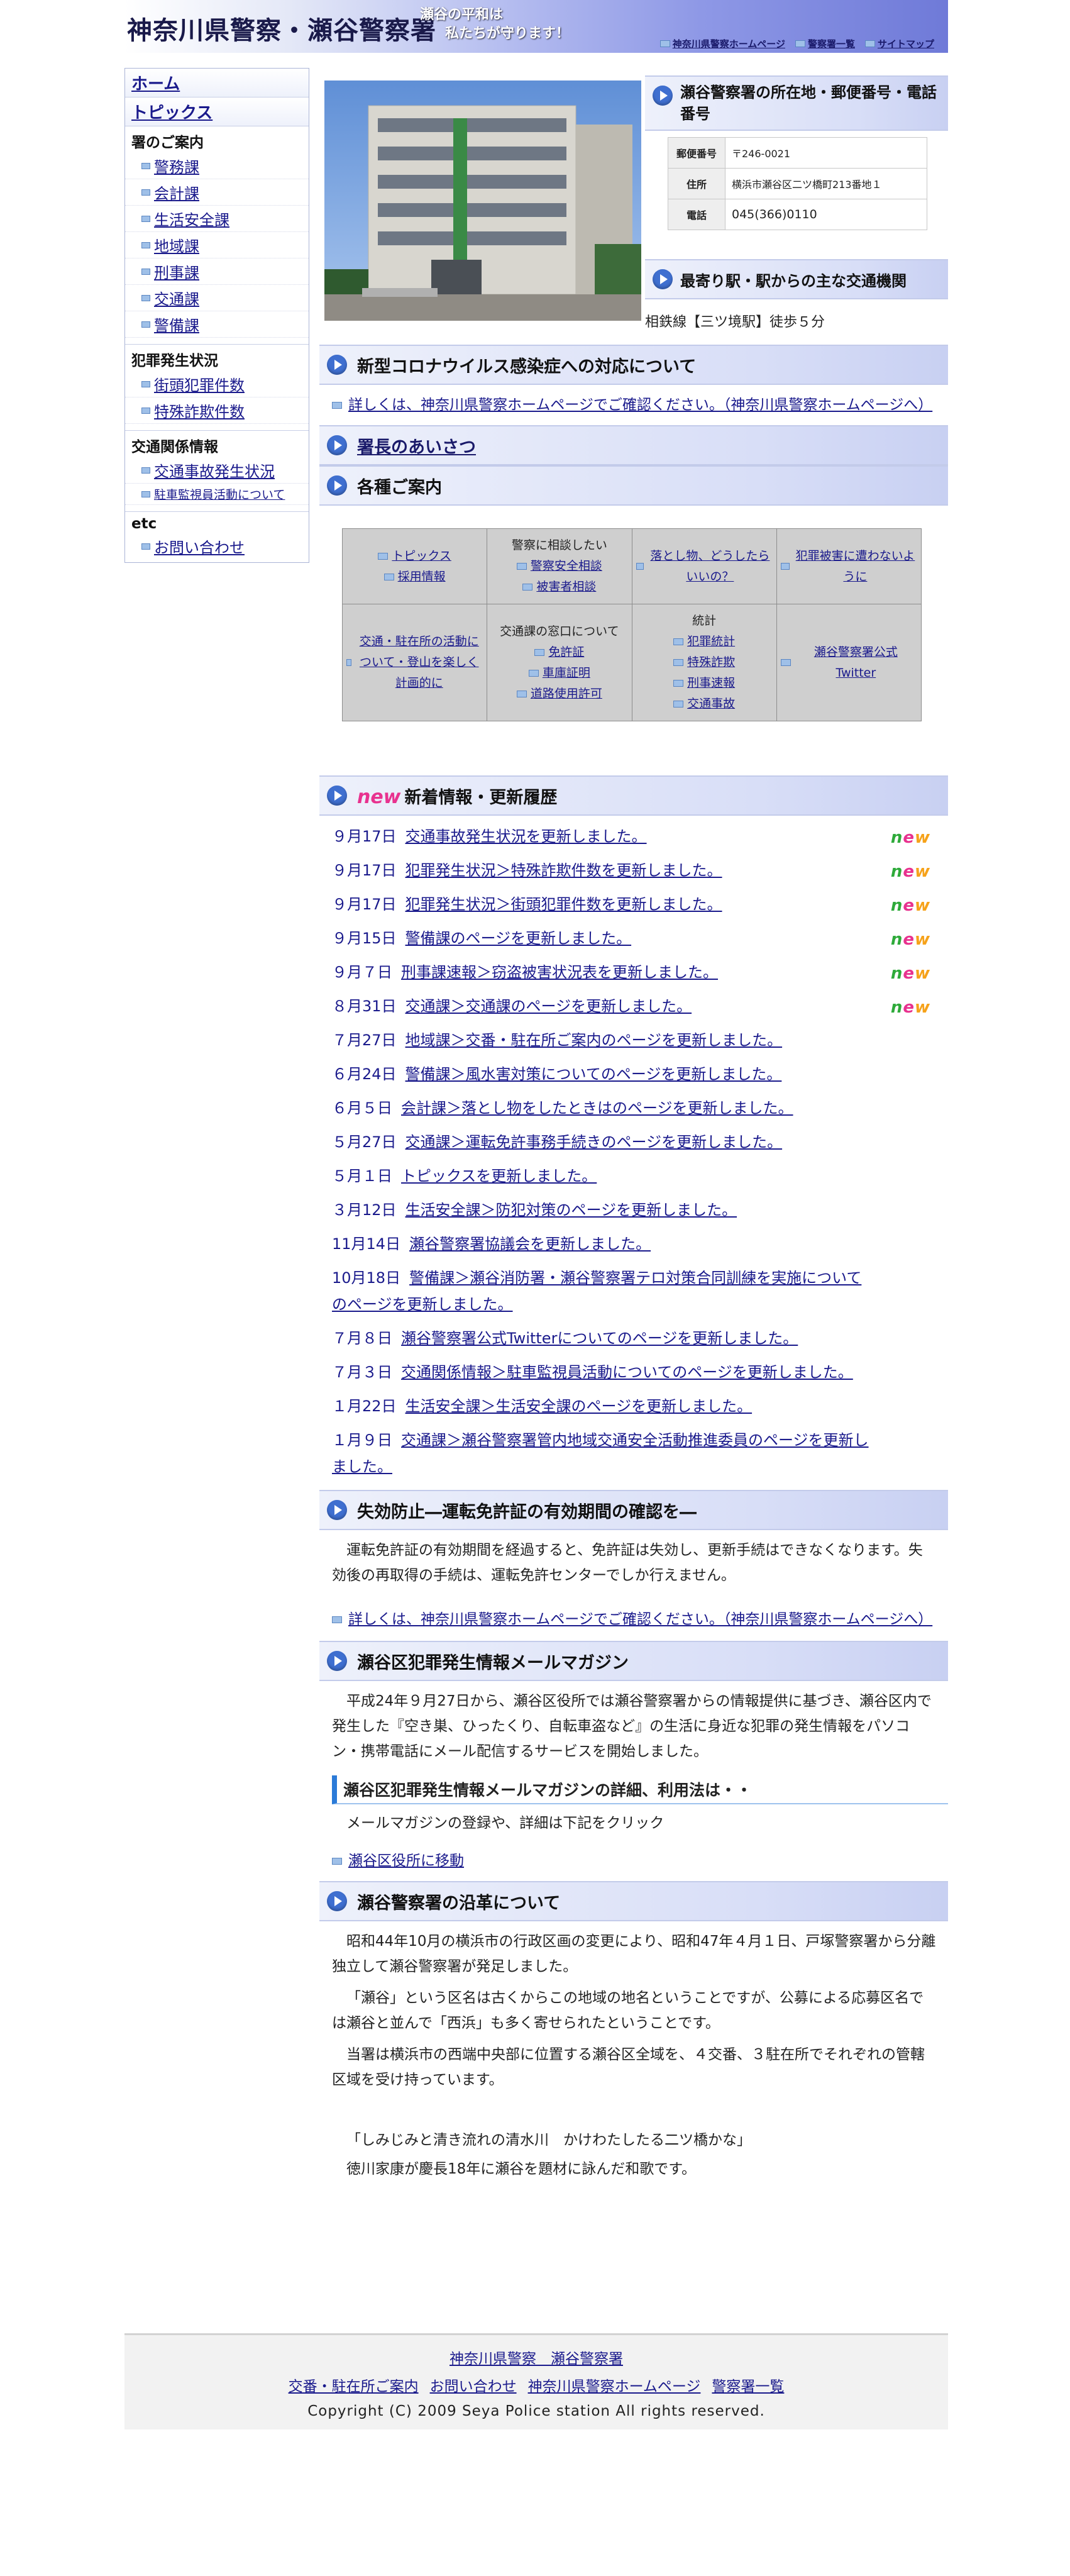 The width and height of the screenshot is (1070, 2576). What do you see at coordinates (526, 836) in the screenshot?
I see `news-link: 交通事故発生状況を更新しました。` at bounding box center [526, 836].